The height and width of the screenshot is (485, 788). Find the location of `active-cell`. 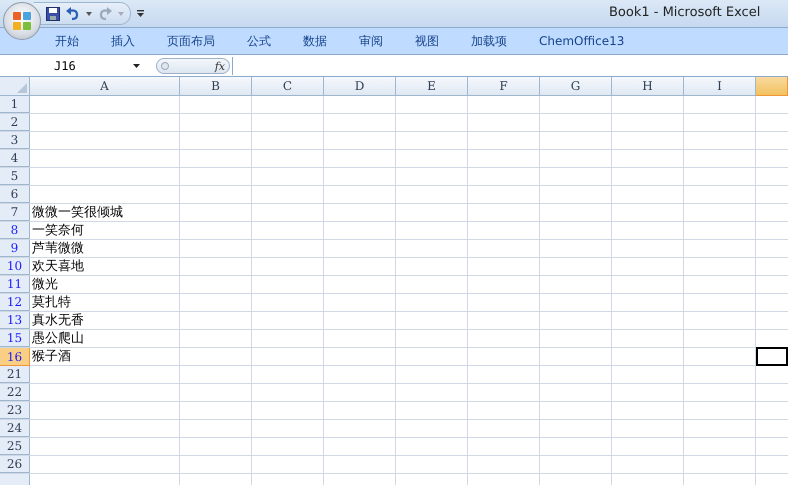

active-cell is located at coordinates (772, 356).